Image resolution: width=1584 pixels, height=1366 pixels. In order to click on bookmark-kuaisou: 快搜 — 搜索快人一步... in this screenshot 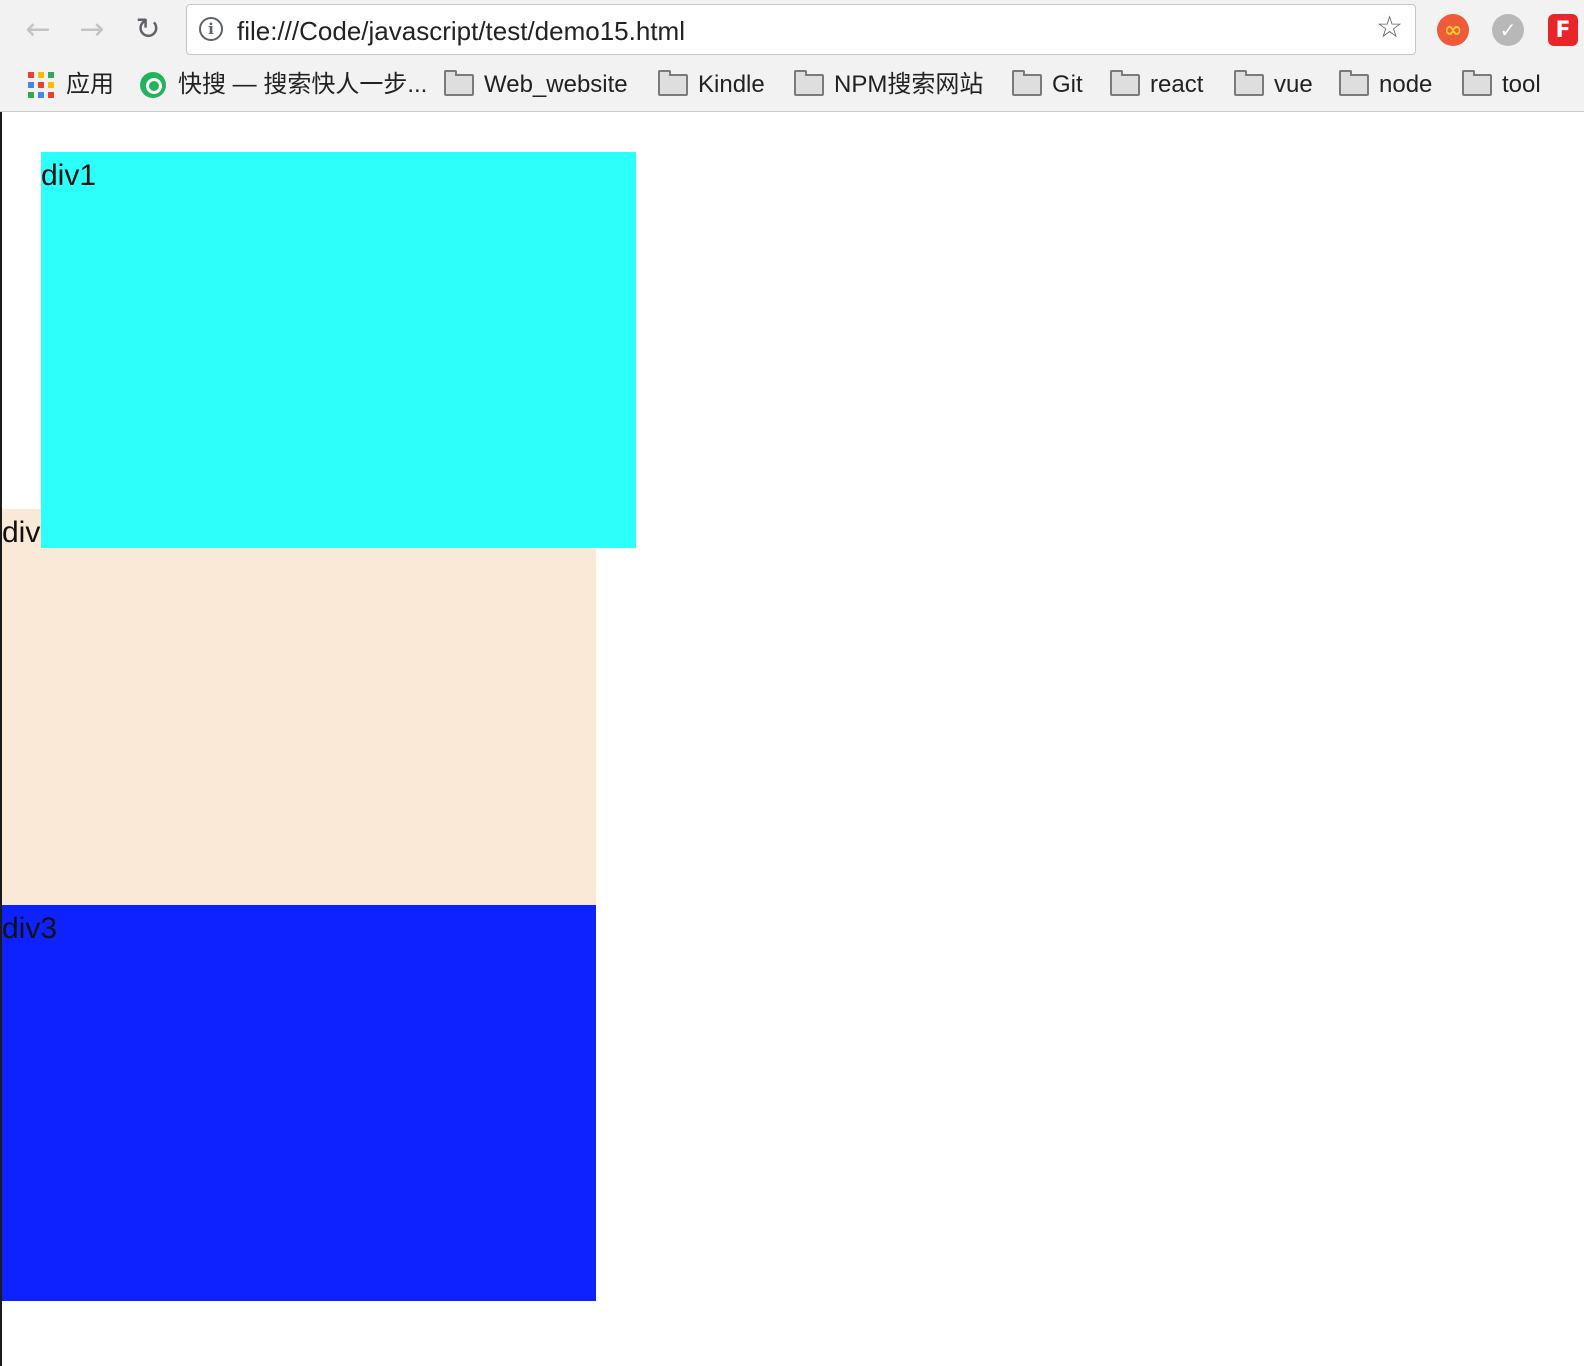, I will do `click(283, 85)`.